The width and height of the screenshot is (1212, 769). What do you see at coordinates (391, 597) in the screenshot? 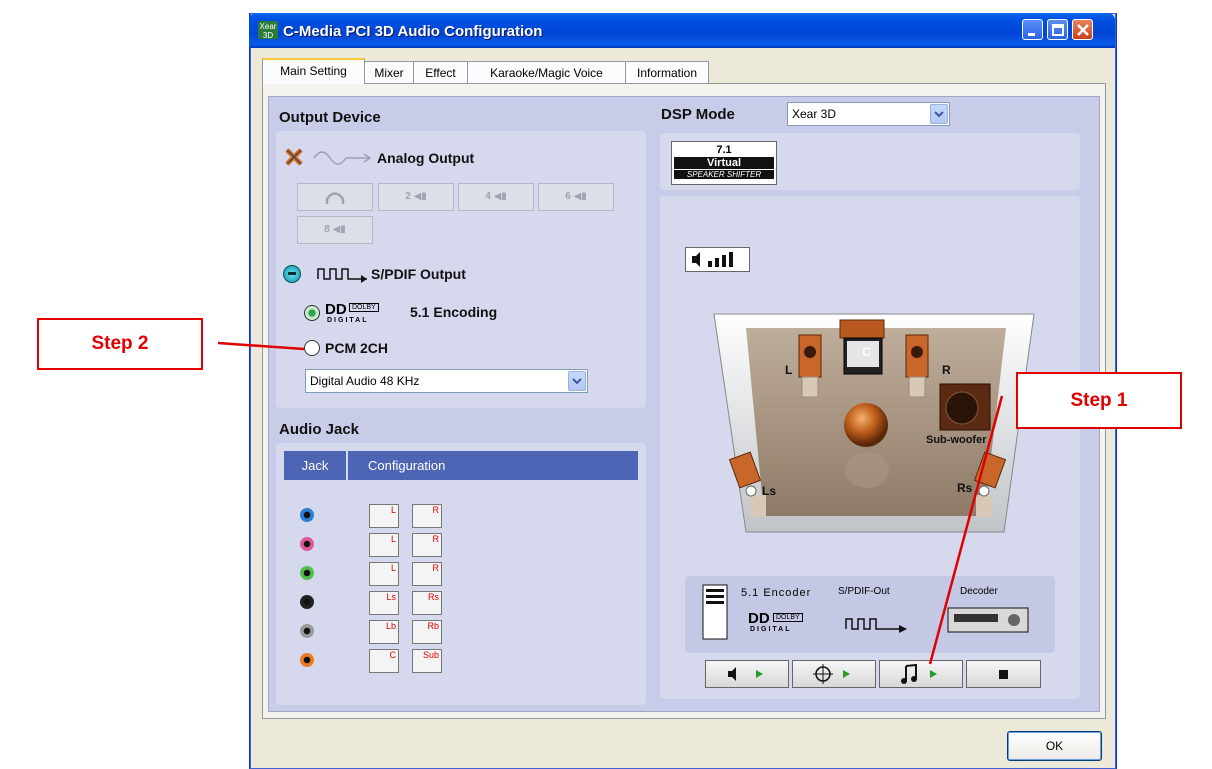
I see `jack-config-label: Ls` at bounding box center [391, 597].